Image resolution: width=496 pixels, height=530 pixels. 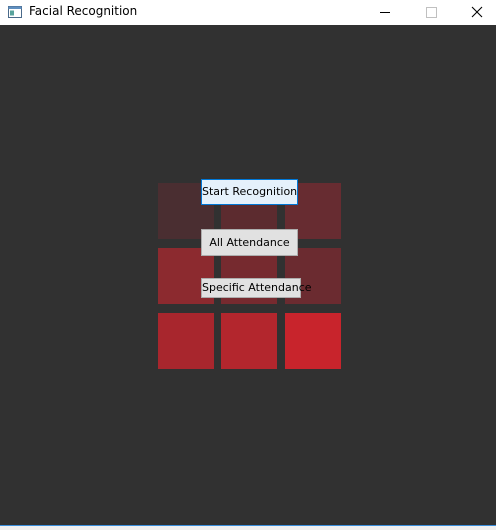 I want to click on minimize-button, so click(x=385, y=12).